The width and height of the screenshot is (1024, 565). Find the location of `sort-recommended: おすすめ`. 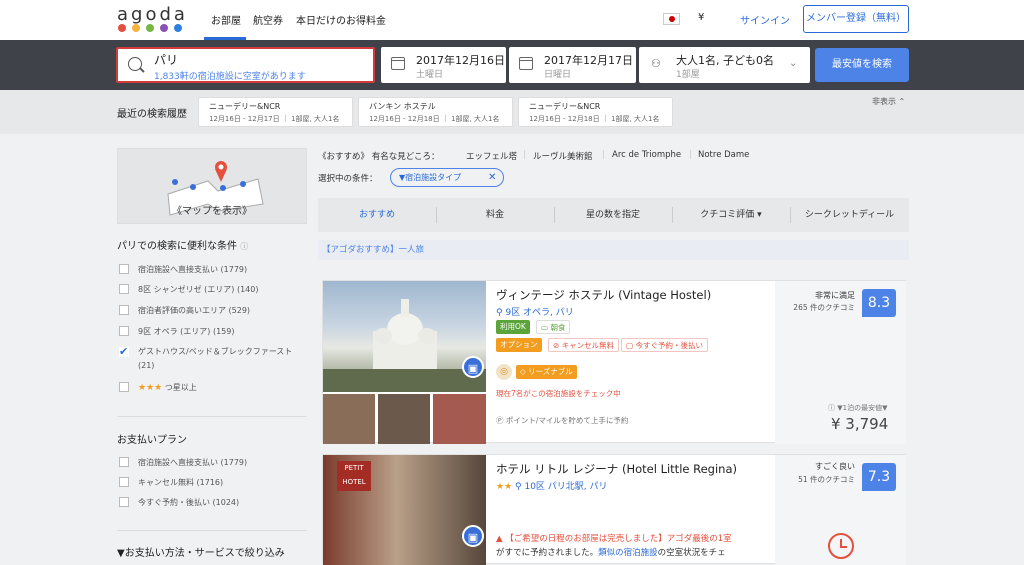

sort-recommended: おすすめ is located at coordinates (377, 215).